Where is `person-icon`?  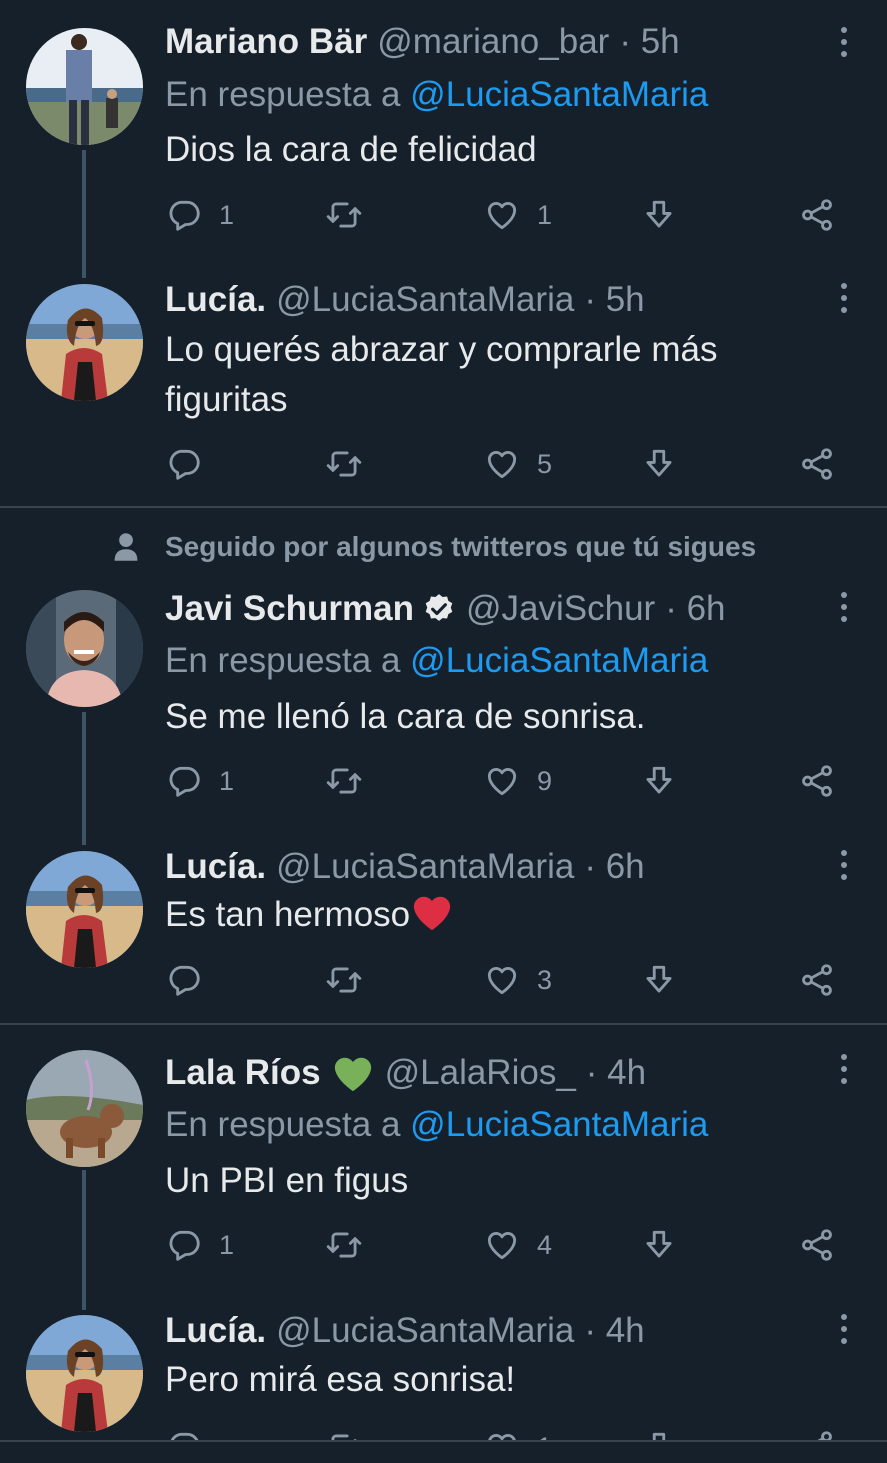 person-icon is located at coordinates (126, 547).